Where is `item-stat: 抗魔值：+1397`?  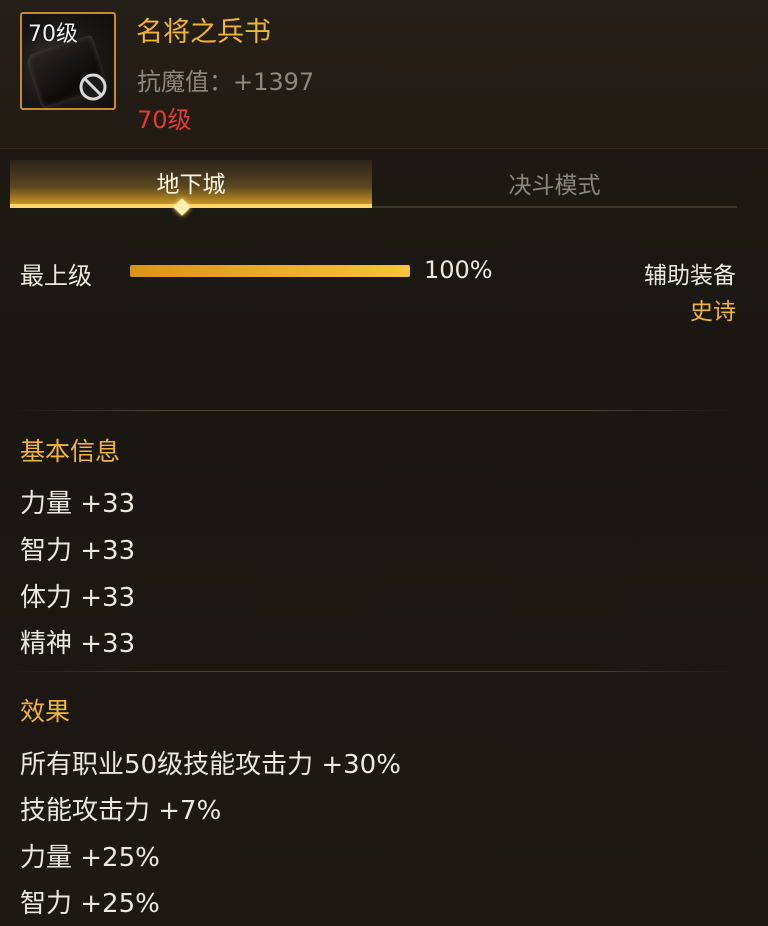 item-stat: 抗魔值：+1397 is located at coordinates (226, 82).